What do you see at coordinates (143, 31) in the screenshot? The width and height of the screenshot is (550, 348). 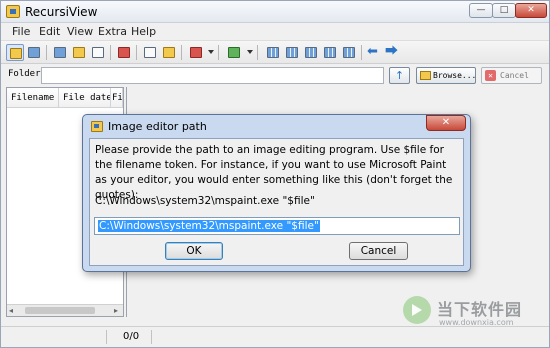 I see `menu-help: Help` at bounding box center [143, 31].